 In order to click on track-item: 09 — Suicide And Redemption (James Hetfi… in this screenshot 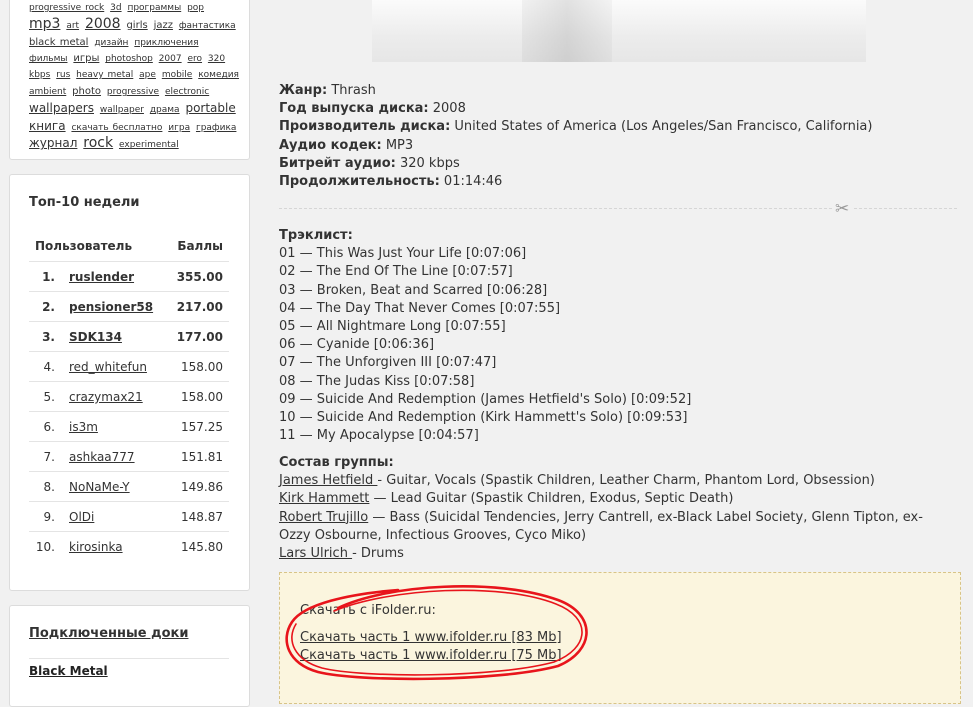, I will do `click(485, 399)`.